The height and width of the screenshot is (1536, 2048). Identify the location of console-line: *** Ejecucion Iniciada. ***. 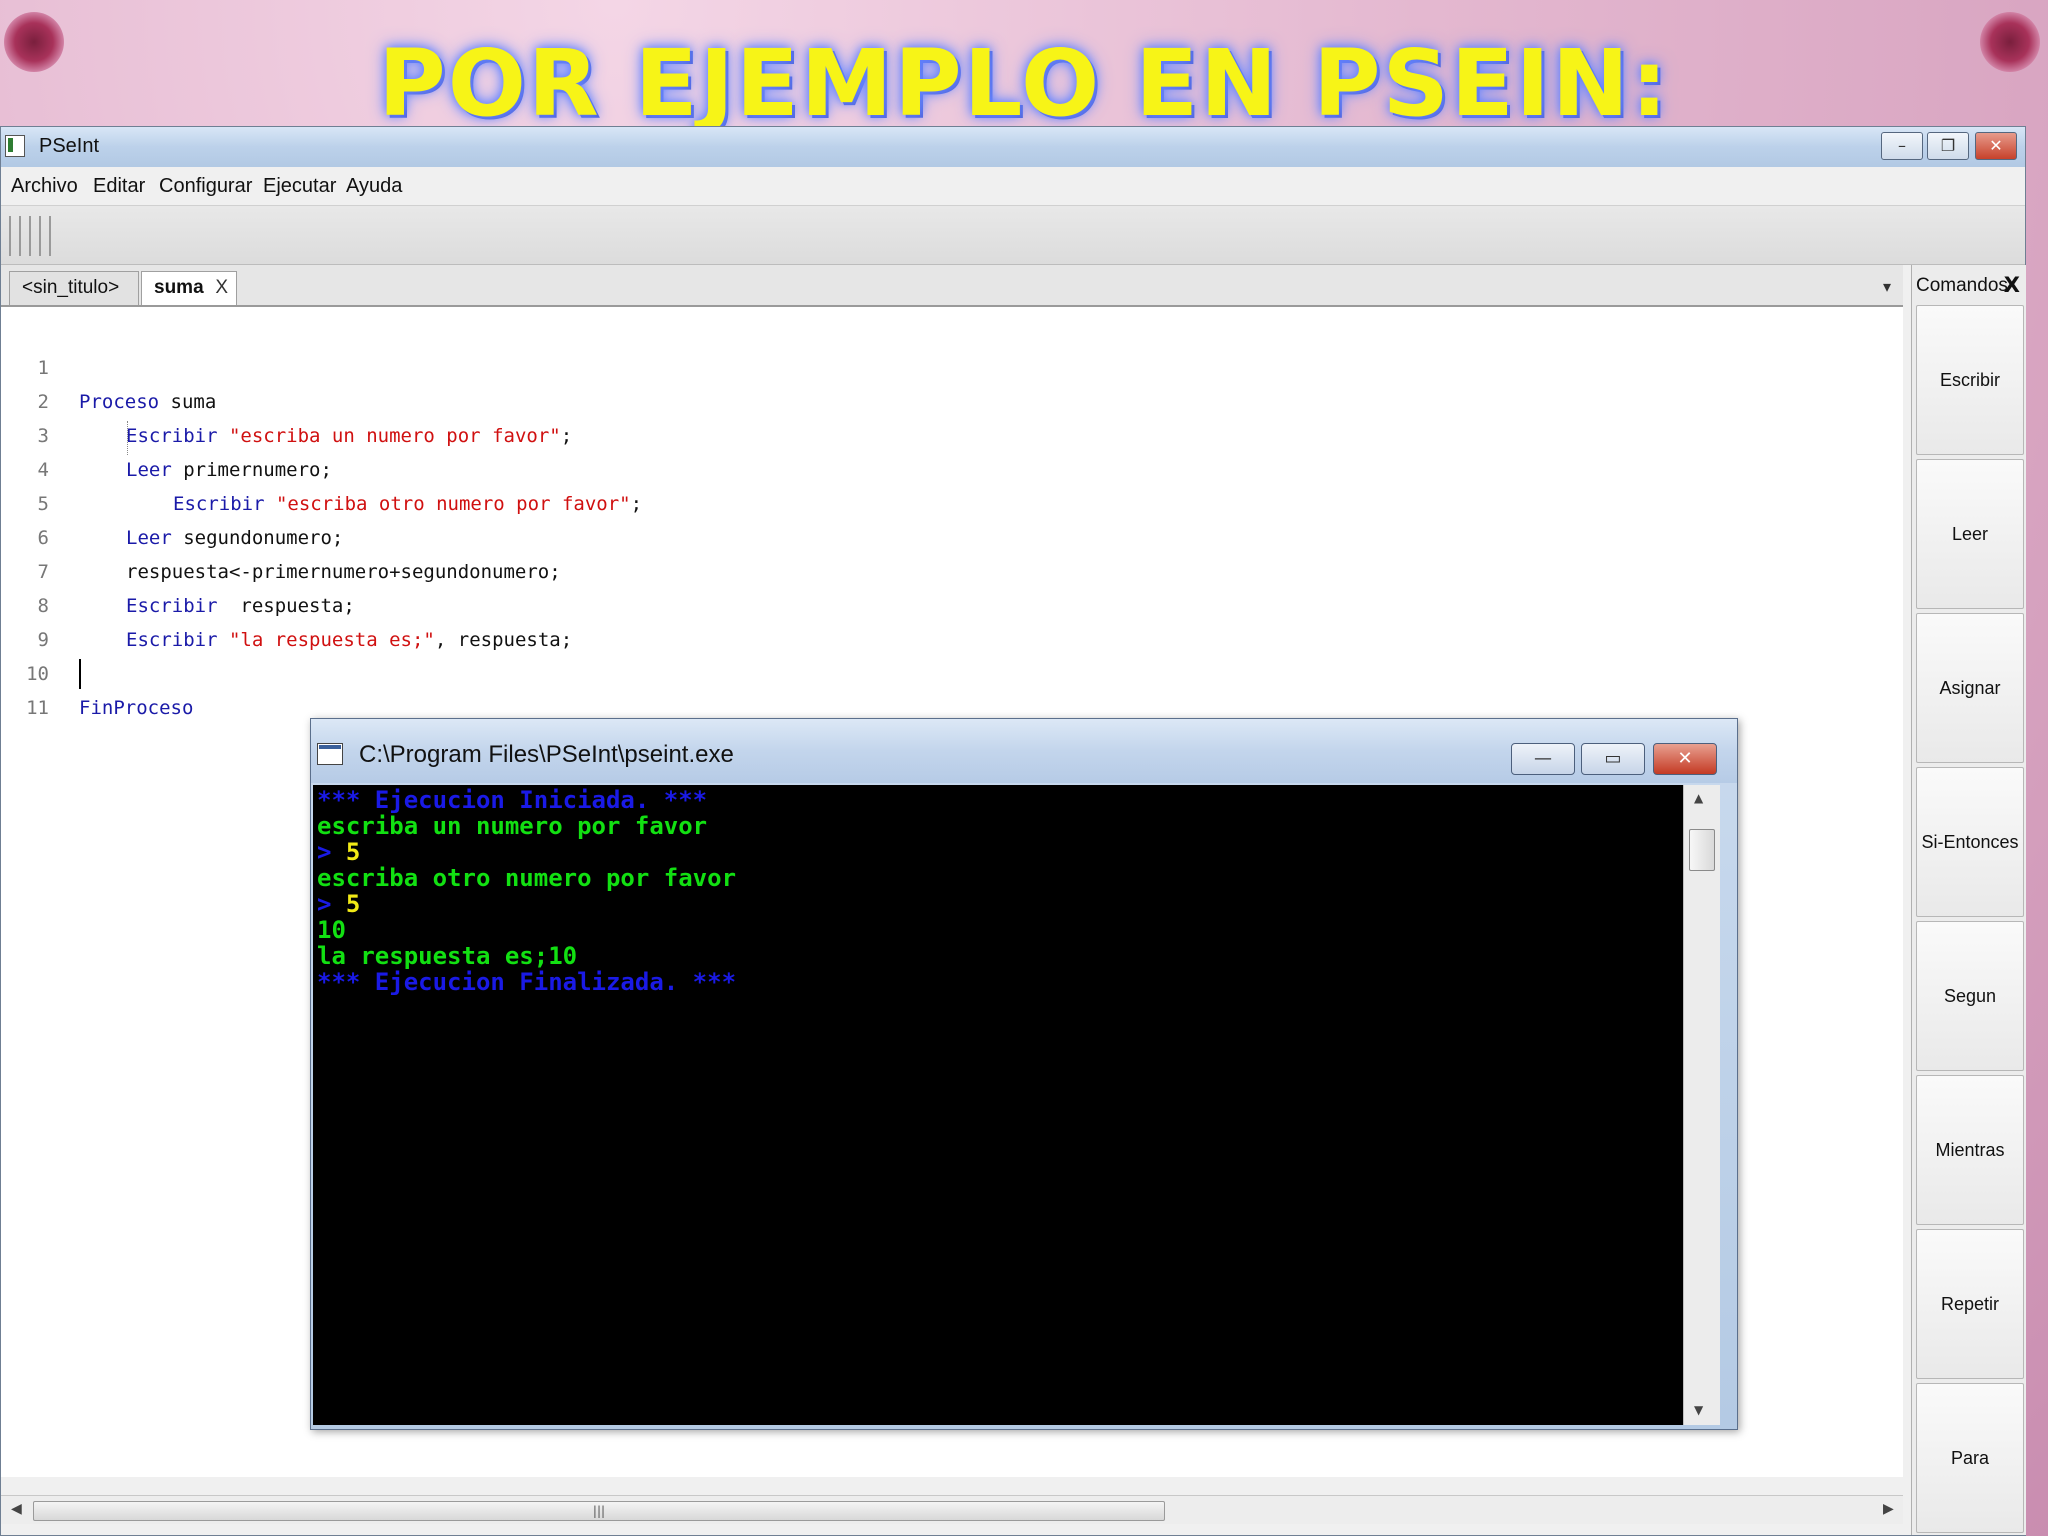
(512, 800).